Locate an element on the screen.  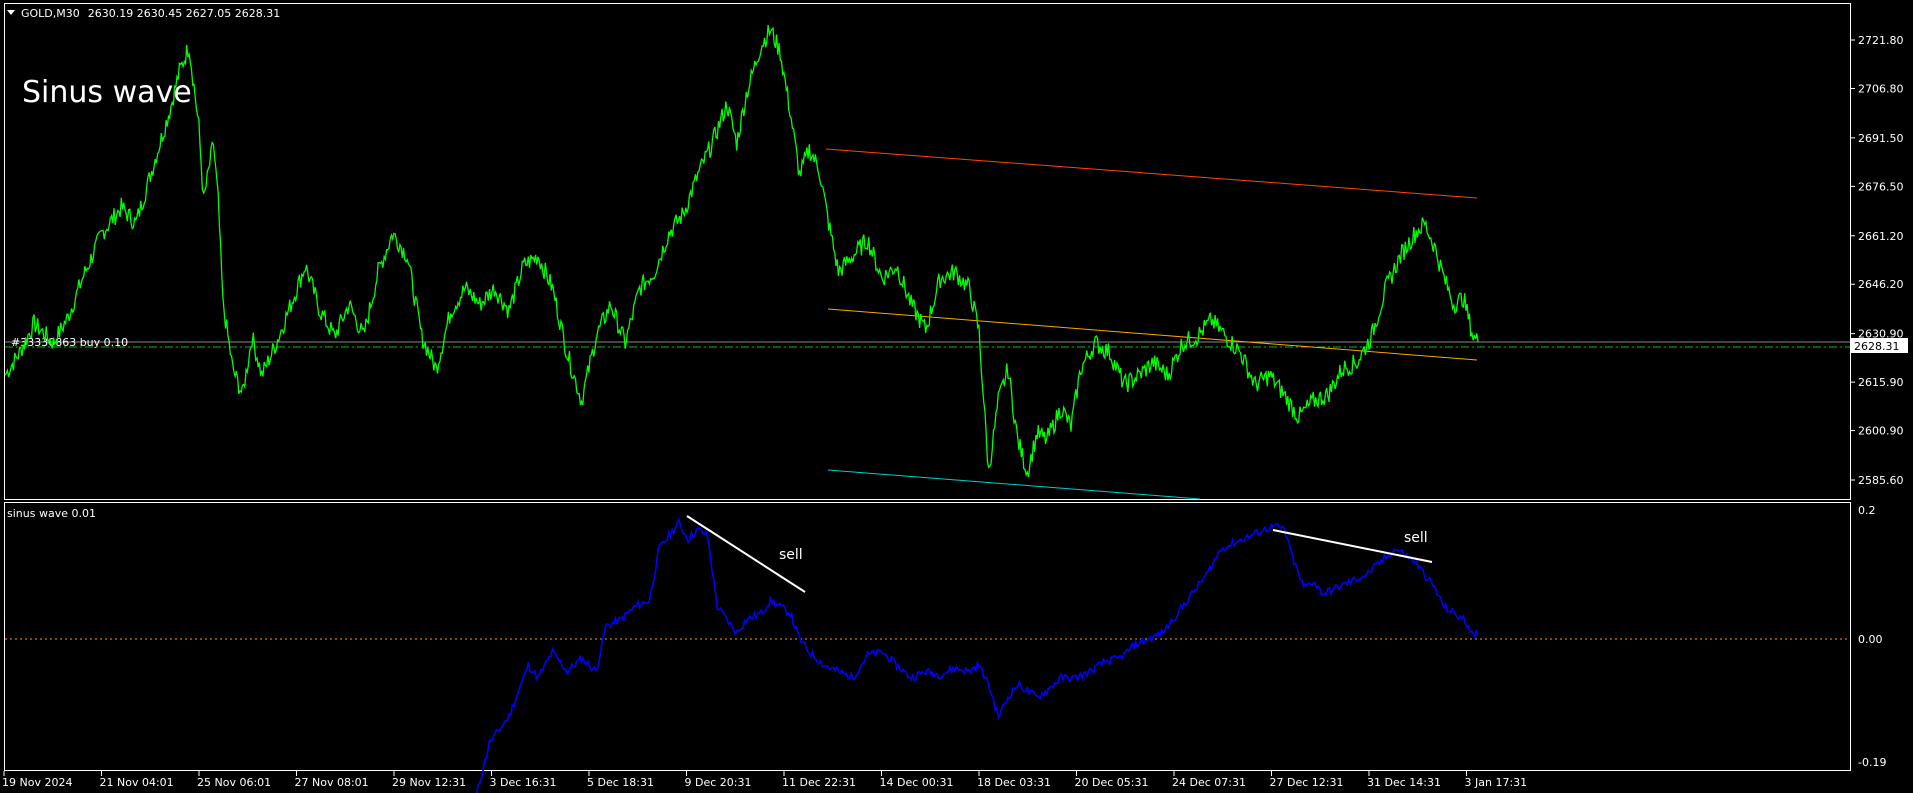
price-tick-label: 2706.80 is located at coordinates (1881, 88).